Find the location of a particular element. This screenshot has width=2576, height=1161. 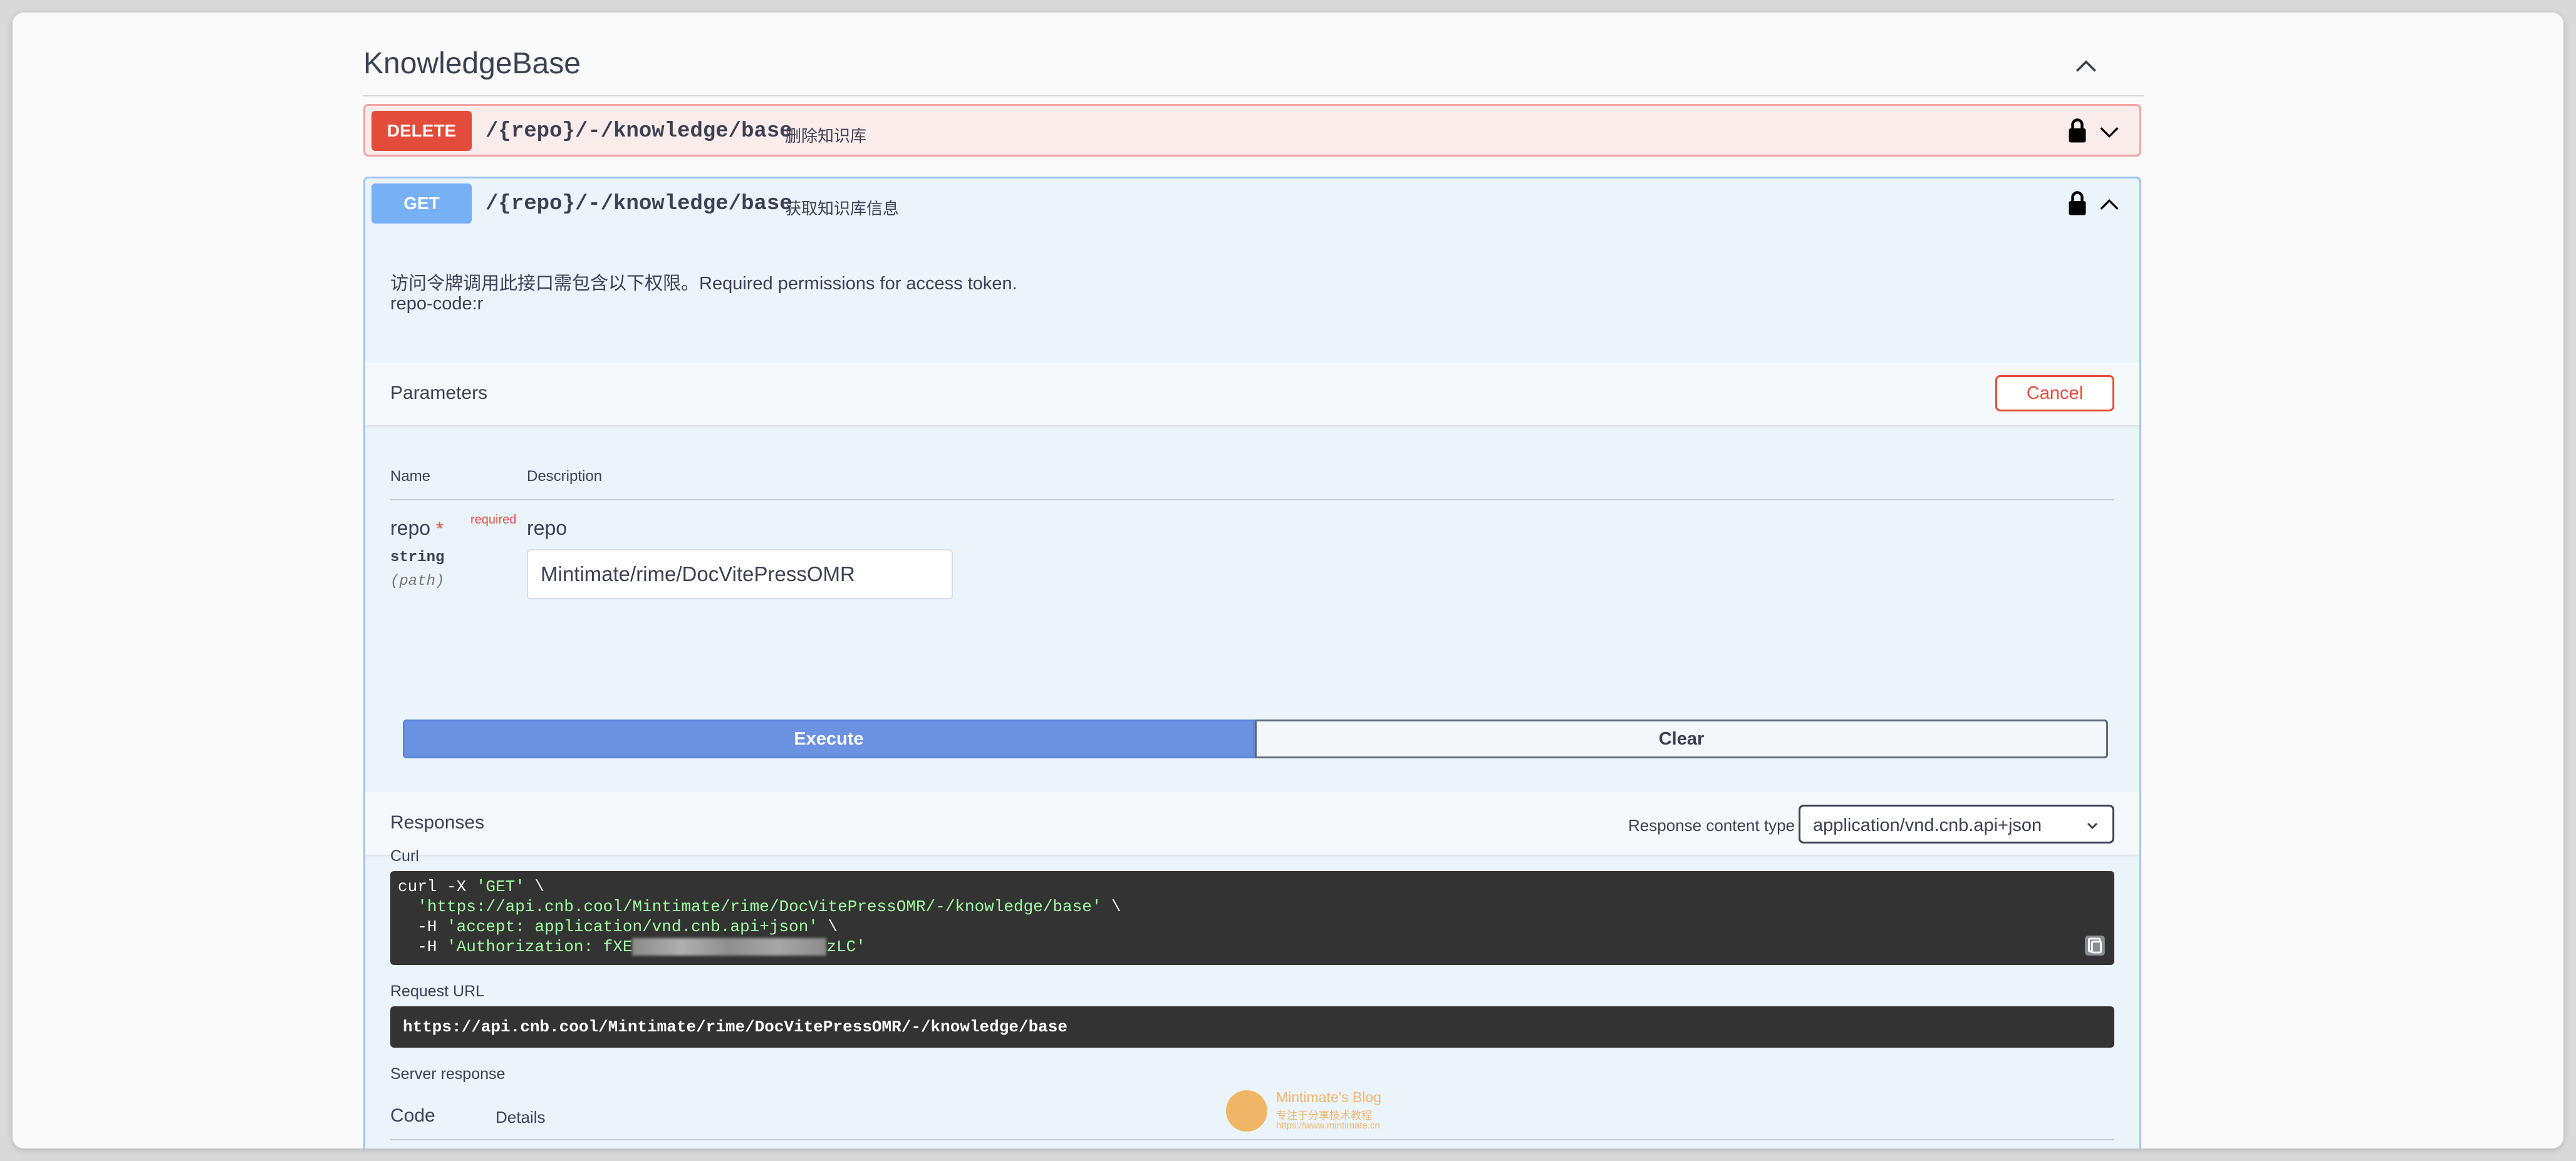

curl-line1-cmd: curl -X is located at coordinates (437, 886).